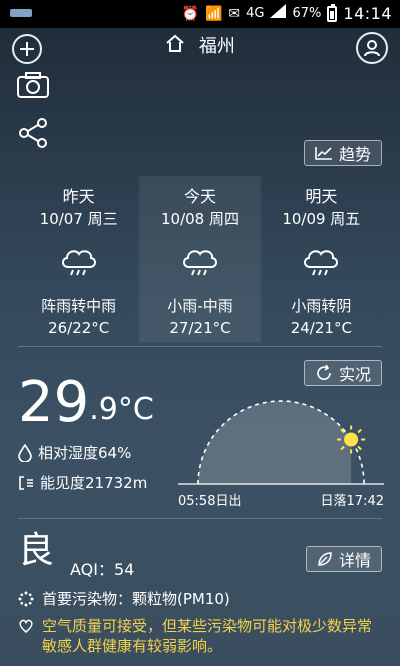 This screenshot has height=666, width=400. I want to click on user-icon, so click(372, 48).